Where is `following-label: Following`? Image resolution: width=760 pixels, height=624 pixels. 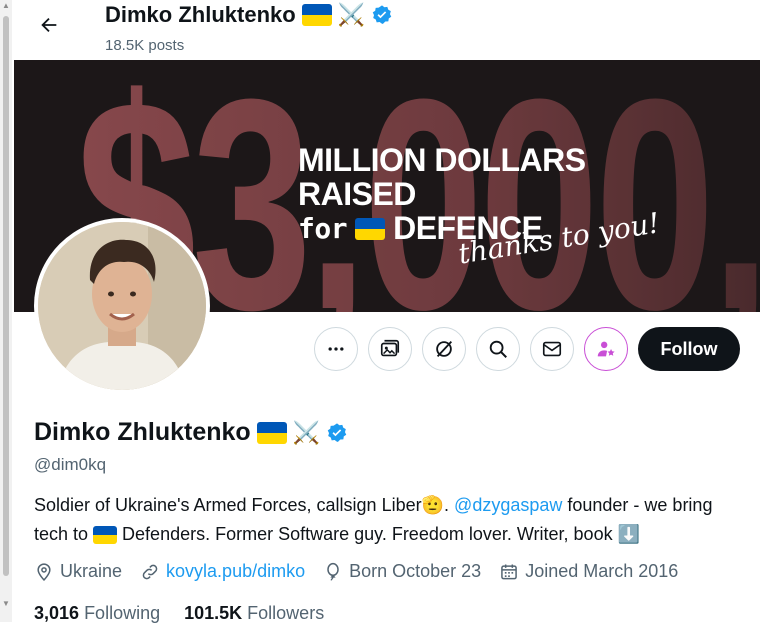 following-label: Following is located at coordinates (122, 613).